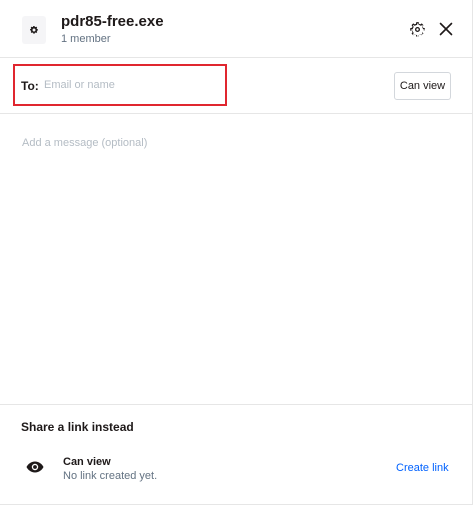 This screenshot has height=506, width=474. What do you see at coordinates (110, 476) in the screenshot?
I see `link-status: No link created yet.` at bounding box center [110, 476].